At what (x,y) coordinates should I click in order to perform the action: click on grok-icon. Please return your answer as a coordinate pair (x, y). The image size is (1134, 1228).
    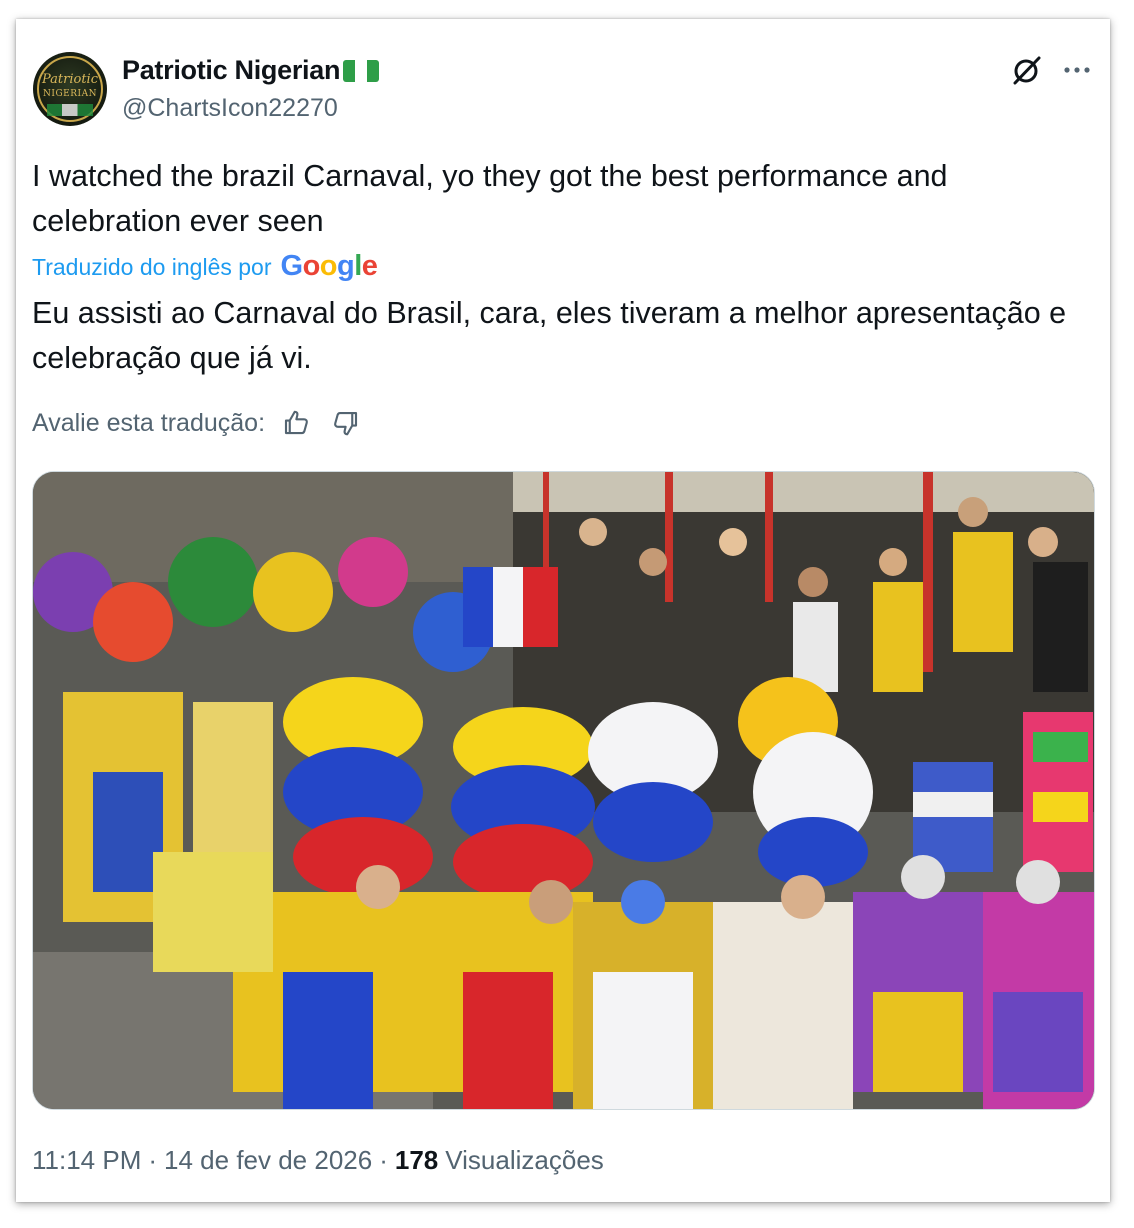
    Looking at the image, I should click on (1027, 70).